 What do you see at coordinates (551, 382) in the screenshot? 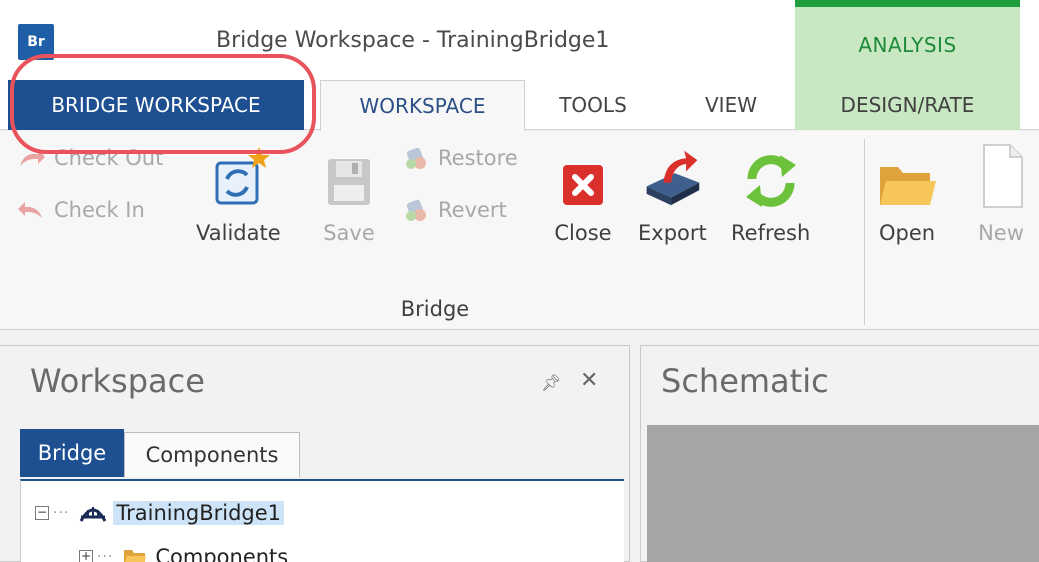
I see `pin-icon: 📌︎` at bounding box center [551, 382].